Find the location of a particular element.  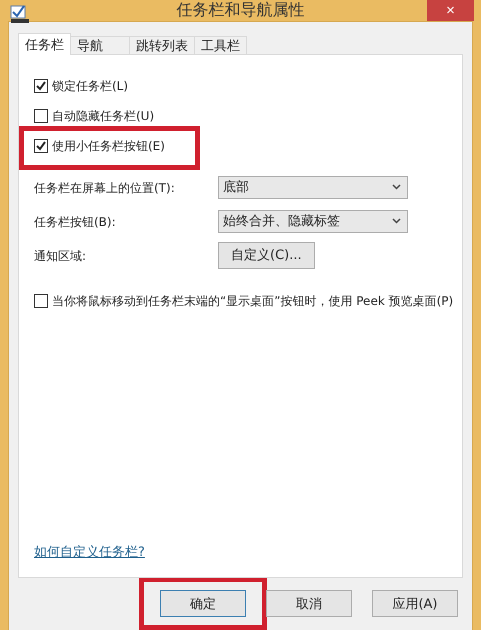

tab: 任务栏 is located at coordinates (44, 44).